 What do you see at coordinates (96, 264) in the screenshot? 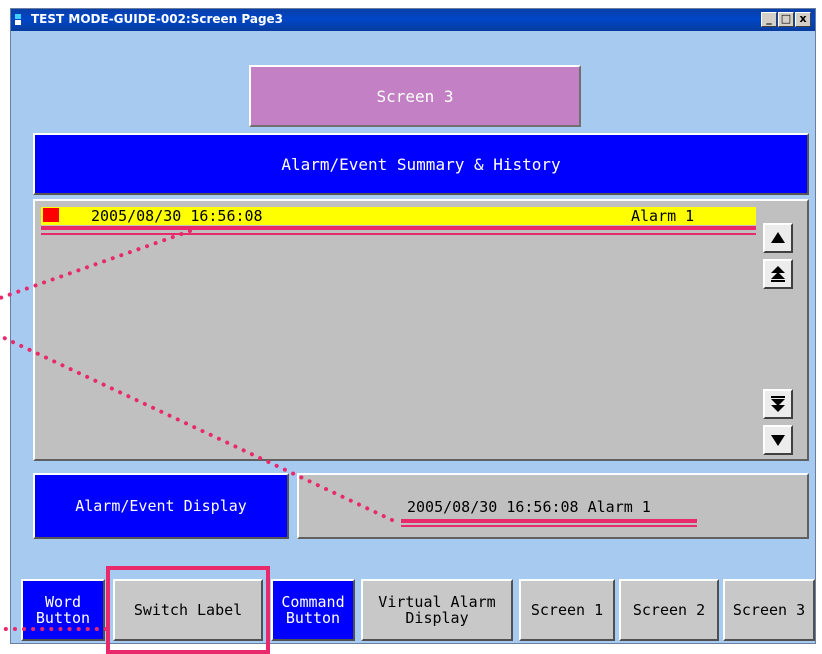
I see `callout-line-alarm-row` at bounding box center [96, 264].